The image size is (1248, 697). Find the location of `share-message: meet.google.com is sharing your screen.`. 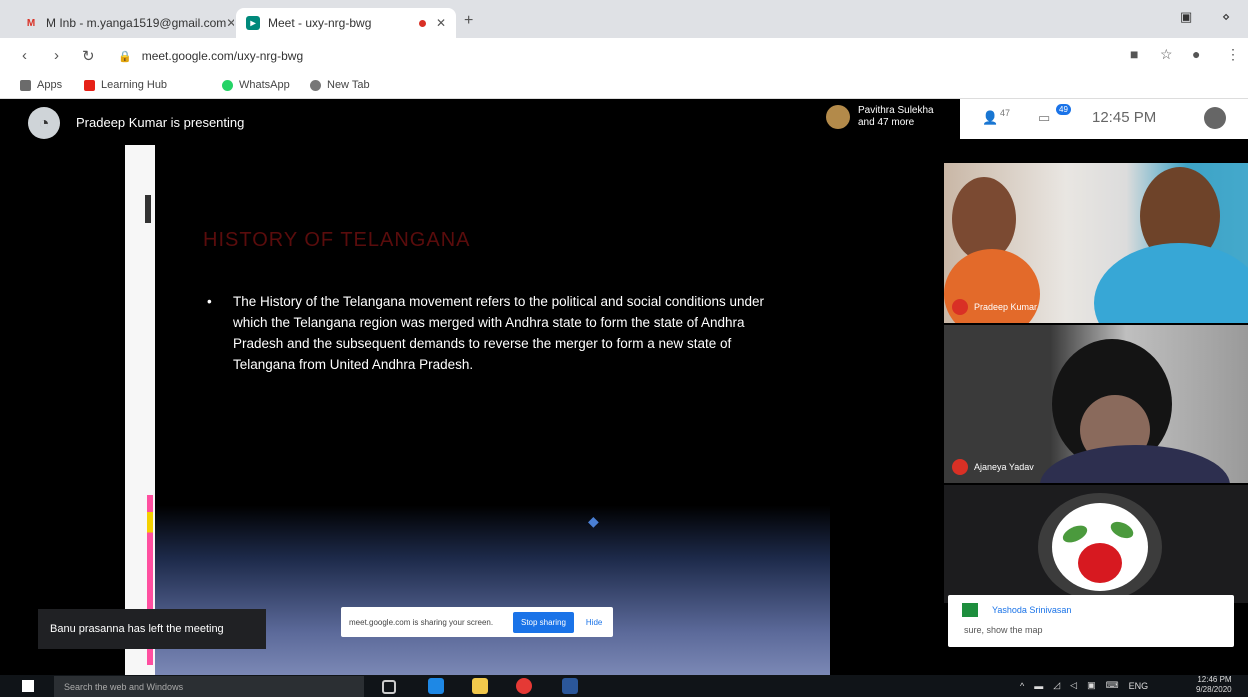

share-message: meet.google.com is sharing your screen. is located at coordinates (421, 622).